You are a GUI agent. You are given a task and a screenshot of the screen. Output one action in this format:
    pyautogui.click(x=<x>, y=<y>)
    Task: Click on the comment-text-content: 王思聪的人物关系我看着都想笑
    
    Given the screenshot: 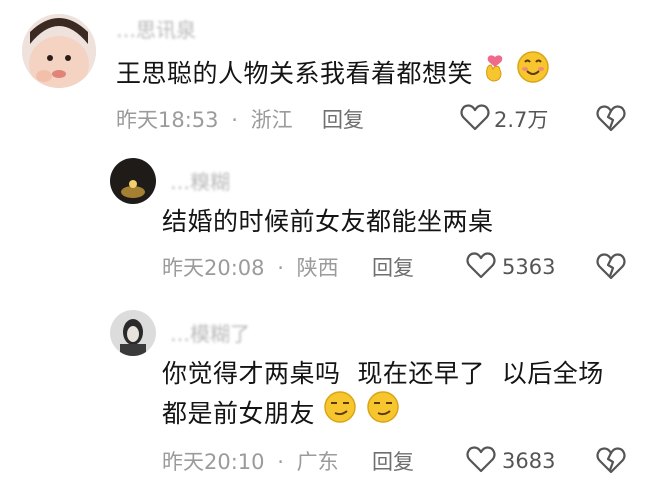 What is the action you would take?
    pyautogui.click(x=295, y=73)
    